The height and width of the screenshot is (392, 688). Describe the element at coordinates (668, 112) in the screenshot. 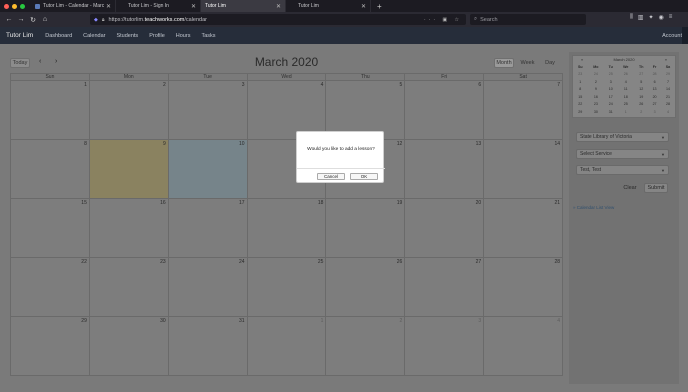

I see `mini-day: 4` at that location.